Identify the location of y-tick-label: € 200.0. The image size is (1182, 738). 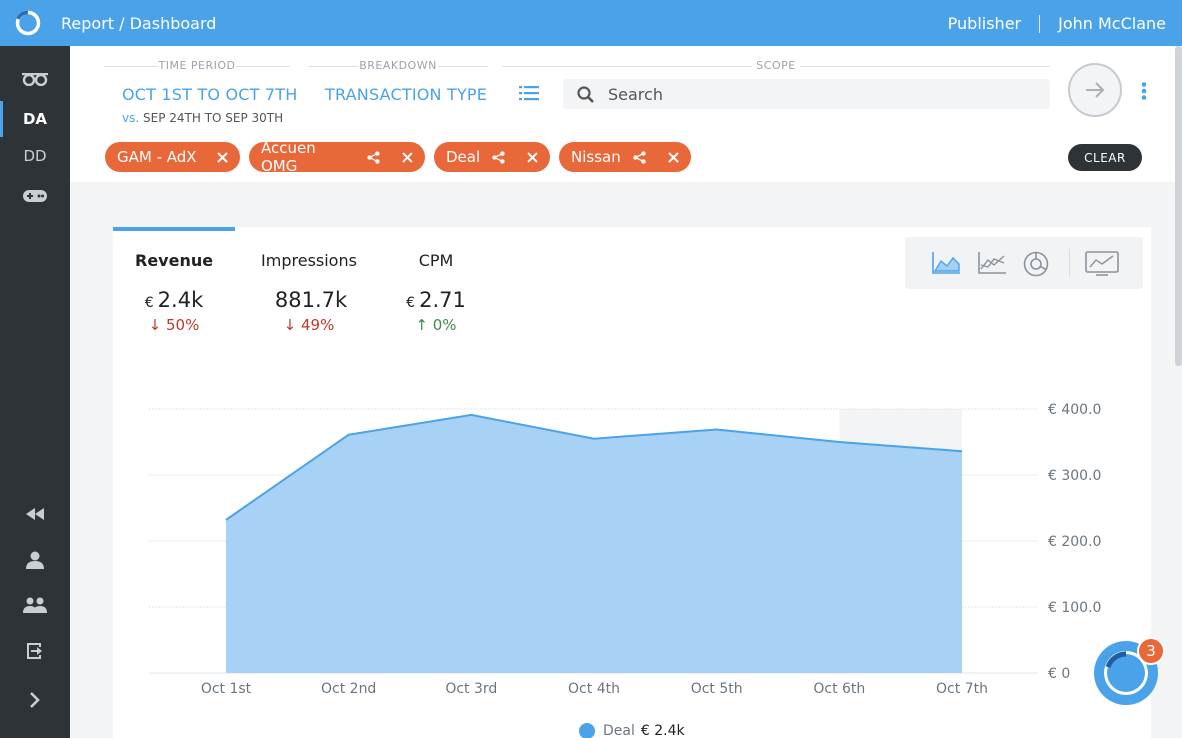
(1074, 542).